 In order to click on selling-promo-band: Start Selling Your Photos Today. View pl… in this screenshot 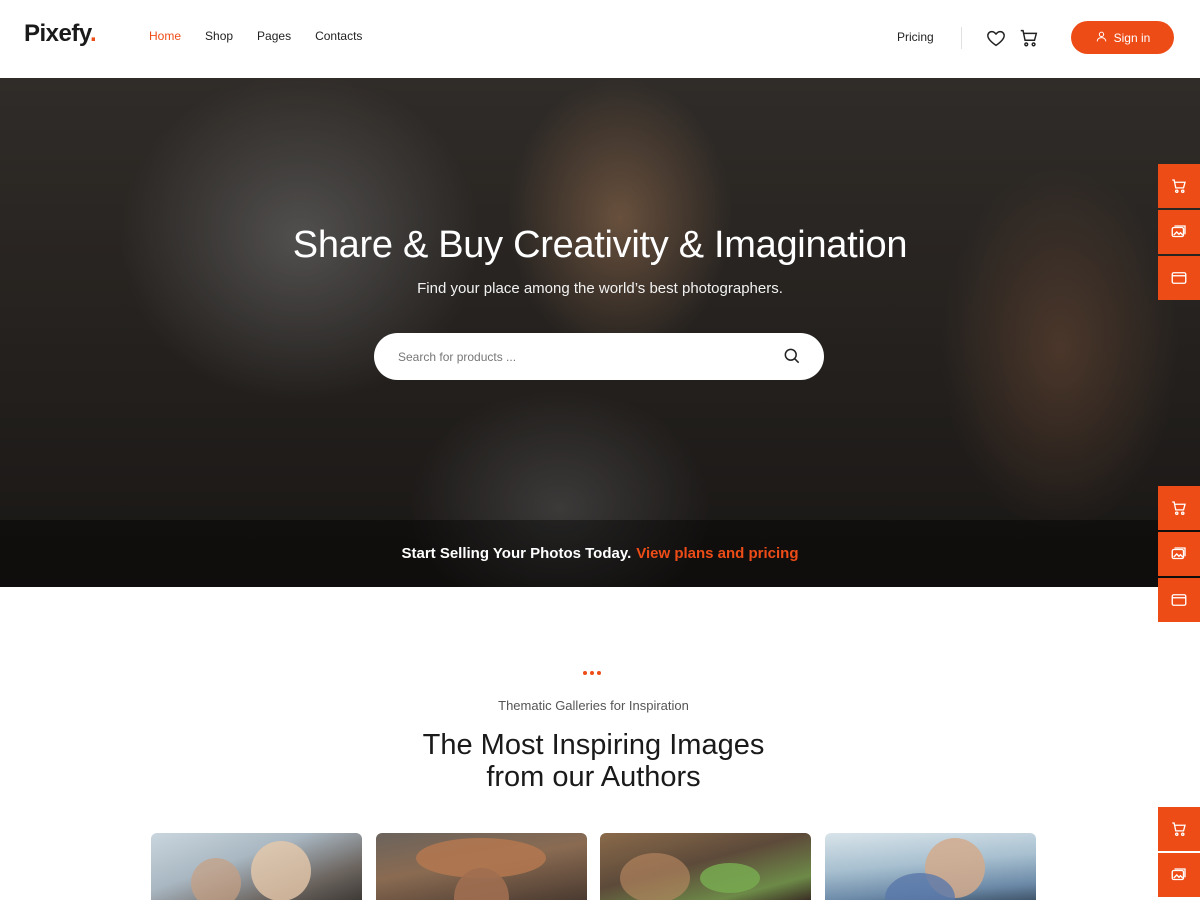, I will do `click(600, 553)`.